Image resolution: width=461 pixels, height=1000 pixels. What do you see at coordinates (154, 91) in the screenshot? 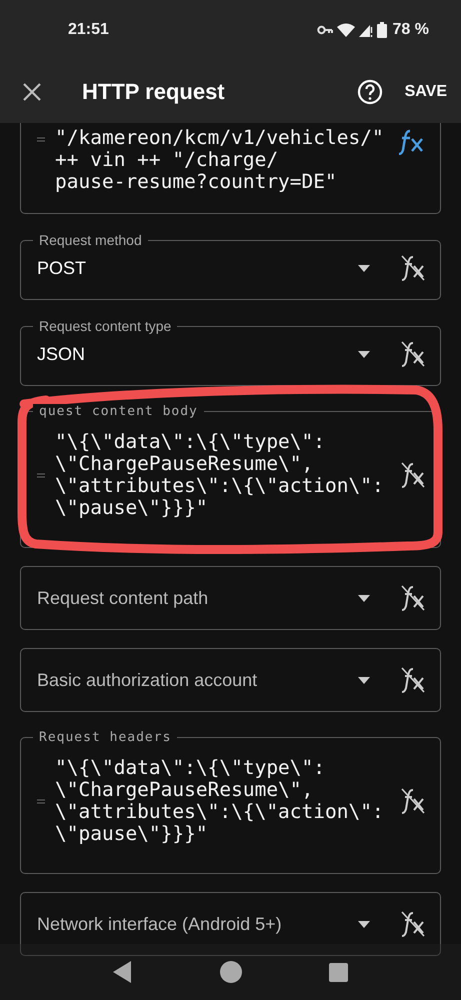
I see `screen-title: HTTP request` at bounding box center [154, 91].